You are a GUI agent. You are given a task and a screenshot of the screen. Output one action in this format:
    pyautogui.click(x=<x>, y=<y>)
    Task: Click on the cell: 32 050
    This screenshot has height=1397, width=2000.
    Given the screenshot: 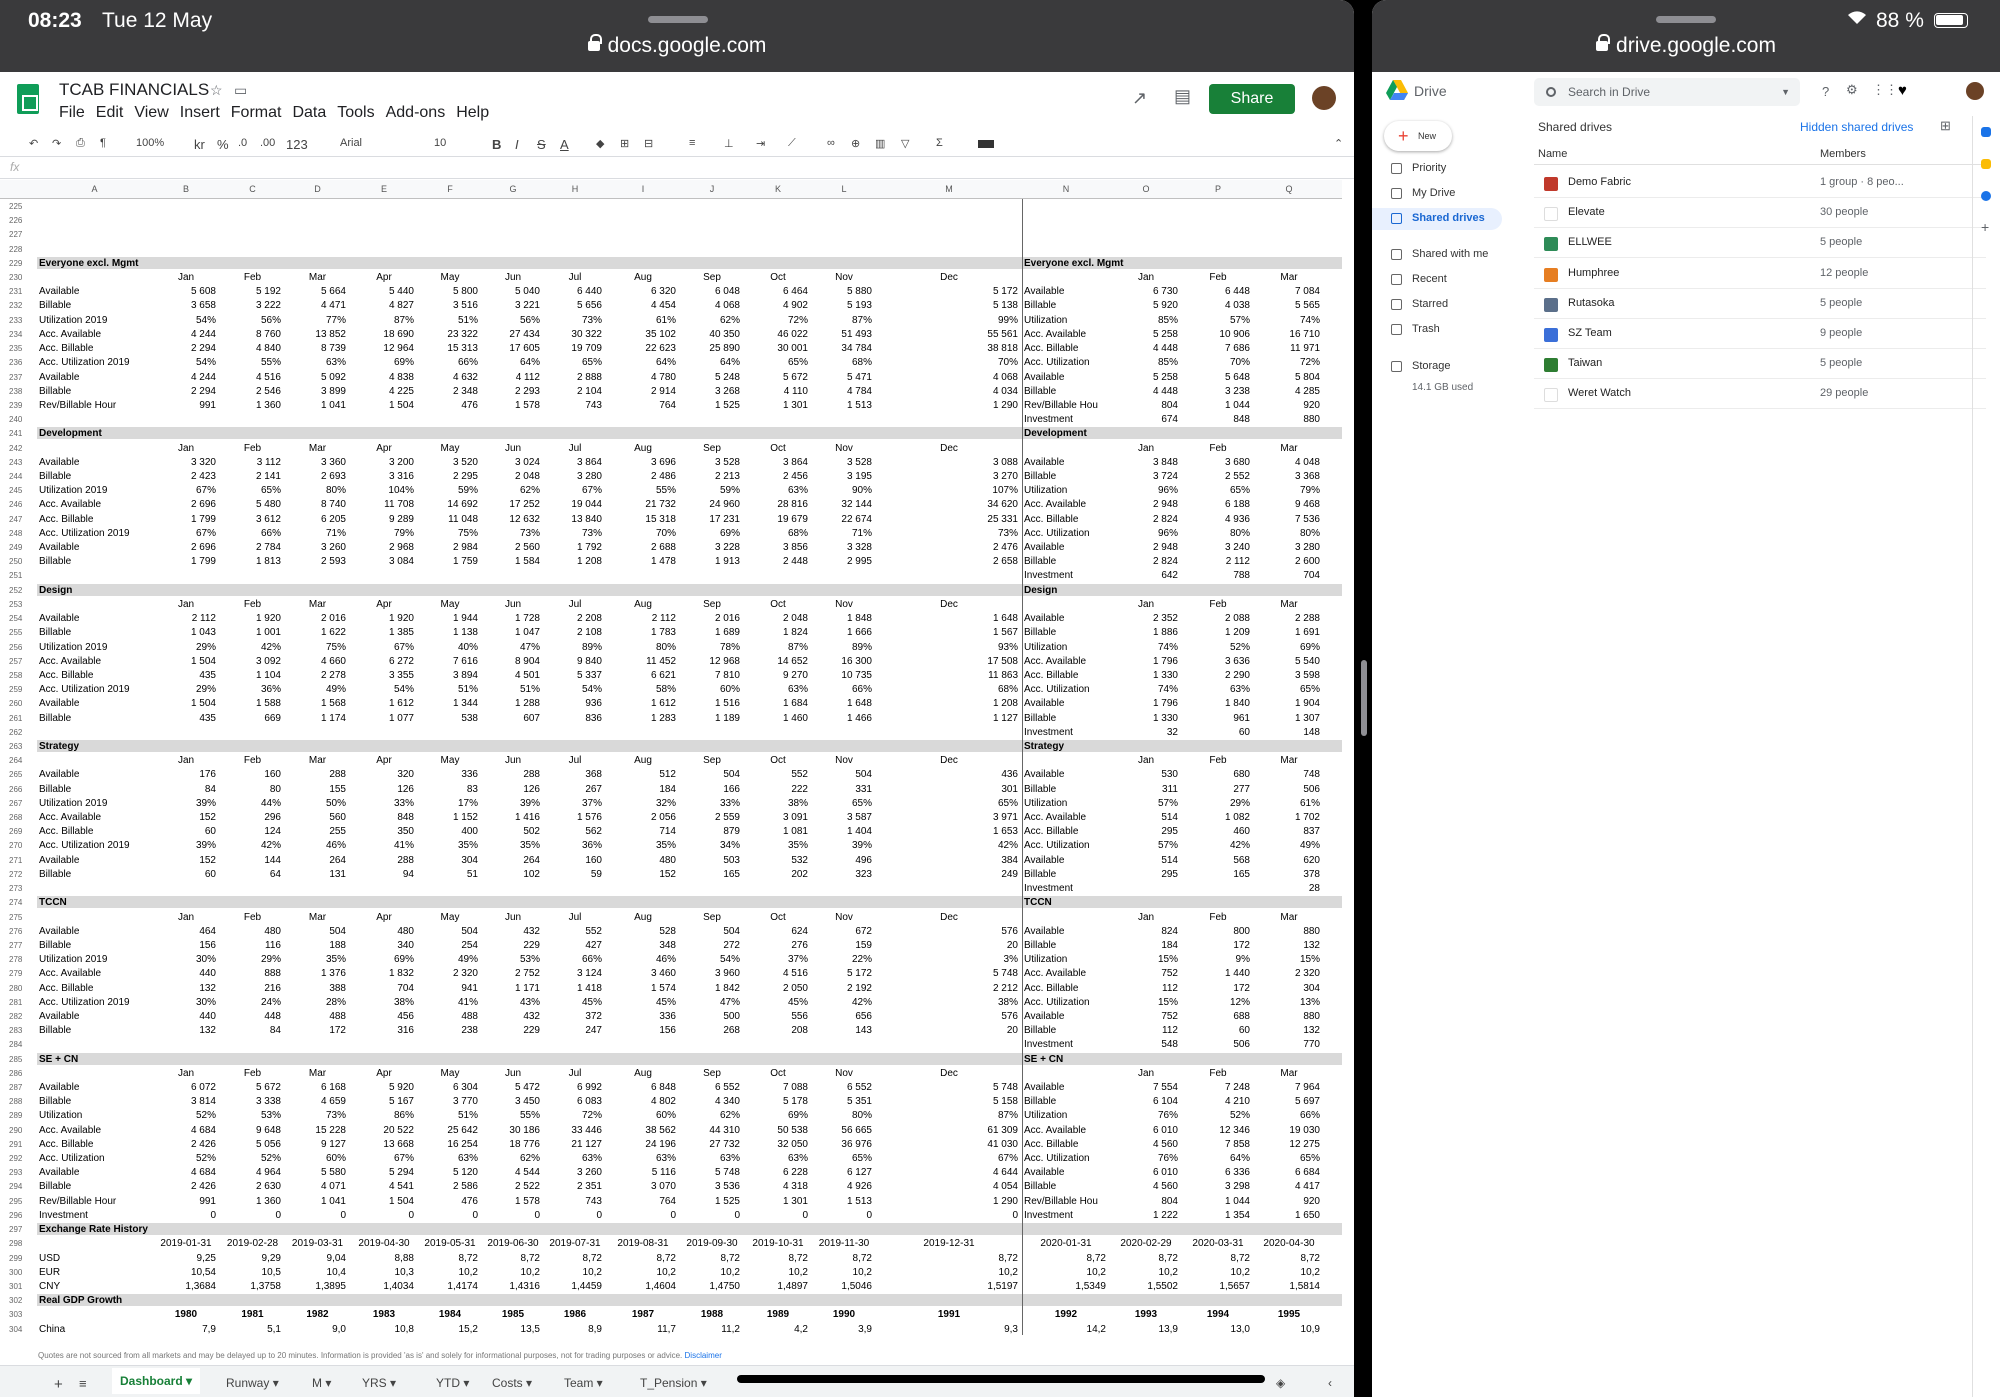 What is the action you would take?
    pyautogui.click(x=776, y=1144)
    